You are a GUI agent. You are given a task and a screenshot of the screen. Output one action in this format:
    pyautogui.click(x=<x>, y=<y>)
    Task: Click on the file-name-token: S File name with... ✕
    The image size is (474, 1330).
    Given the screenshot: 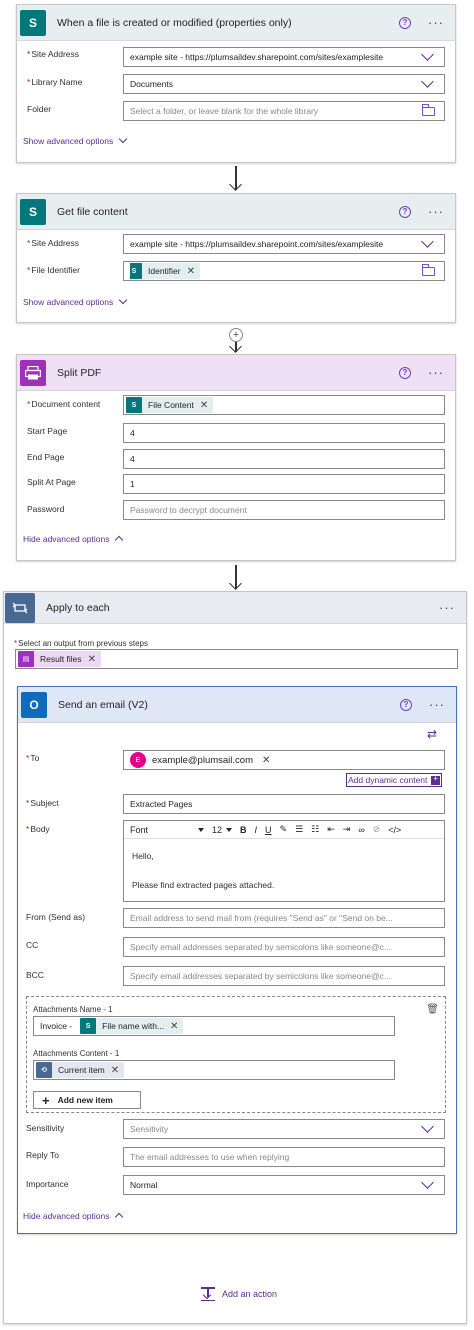 What is the action you would take?
    pyautogui.click(x=132, y=1026)
    